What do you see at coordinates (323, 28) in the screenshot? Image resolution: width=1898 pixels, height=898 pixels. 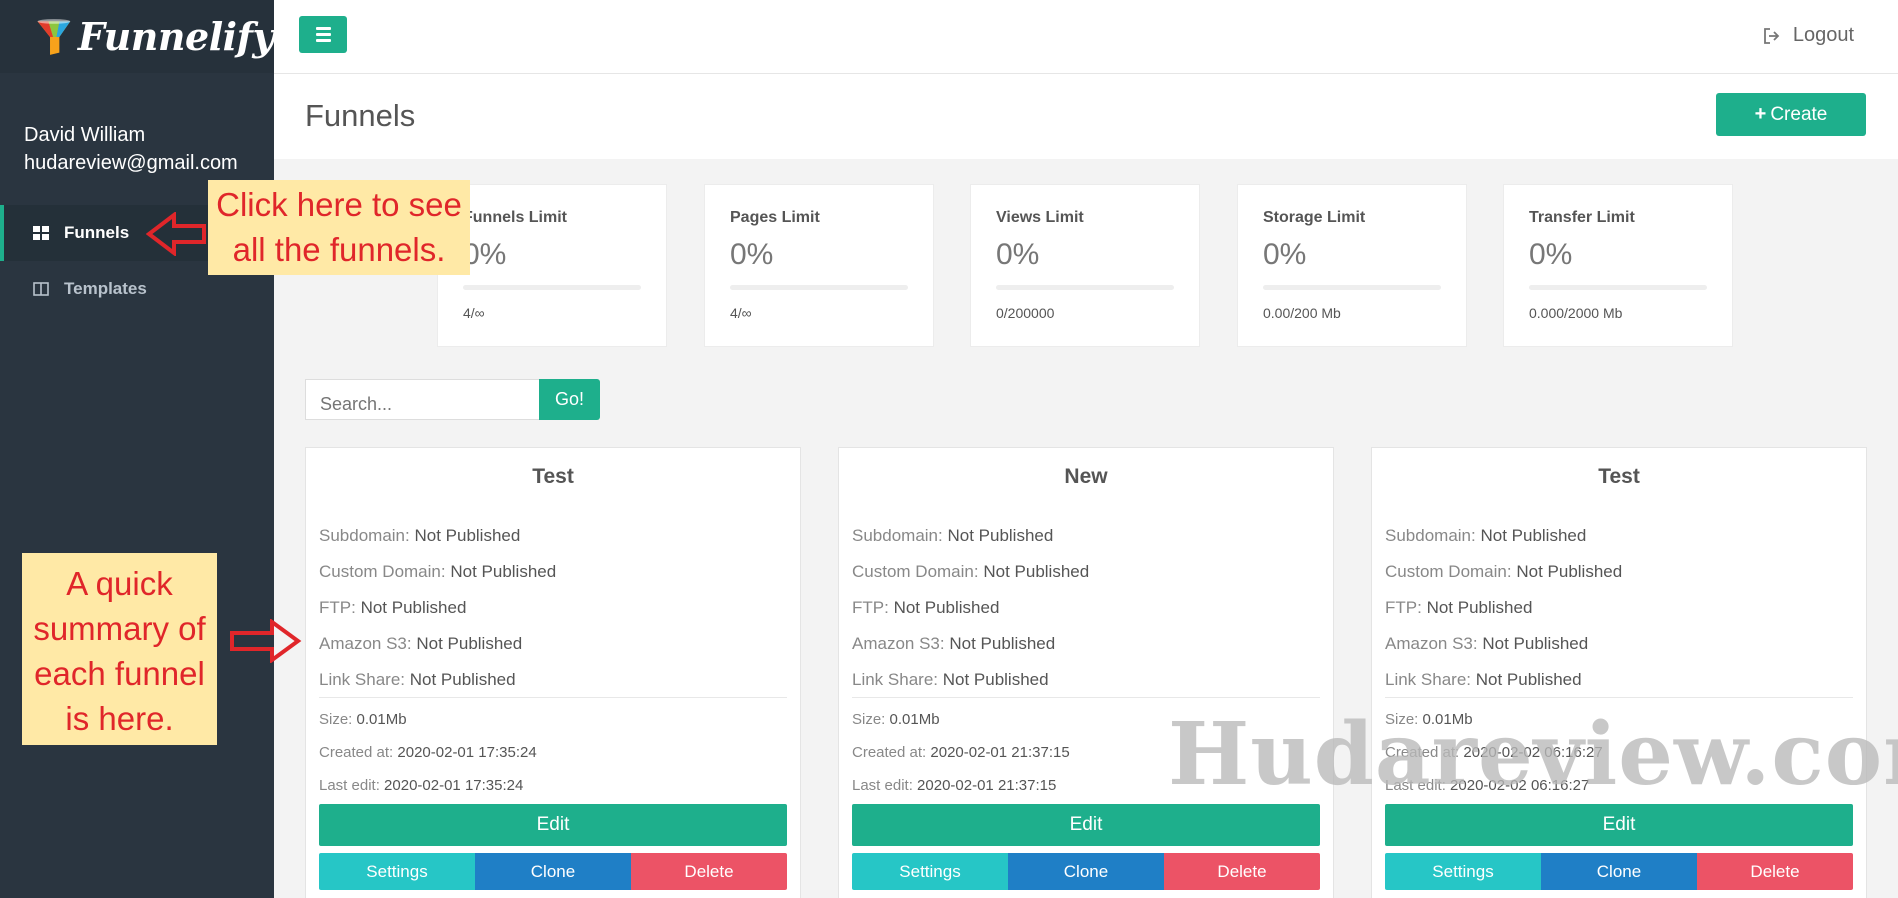 I see `hamburger-icon` at bounding box center [323, 28].